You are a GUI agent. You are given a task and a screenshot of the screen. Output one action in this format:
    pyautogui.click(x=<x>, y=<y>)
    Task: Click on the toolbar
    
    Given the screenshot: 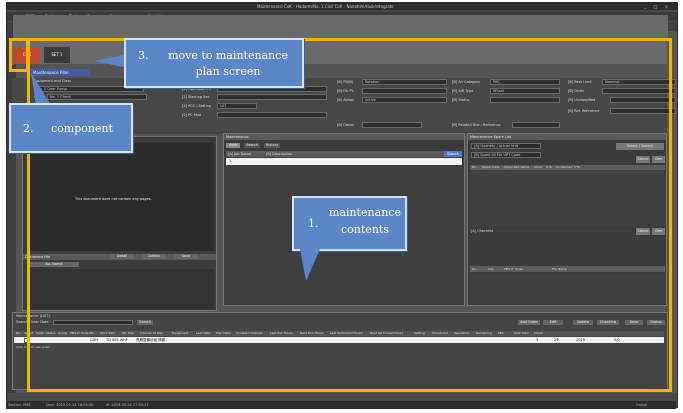 What is the action you would take?
    pyautogui.click(x=340, y=27)
    